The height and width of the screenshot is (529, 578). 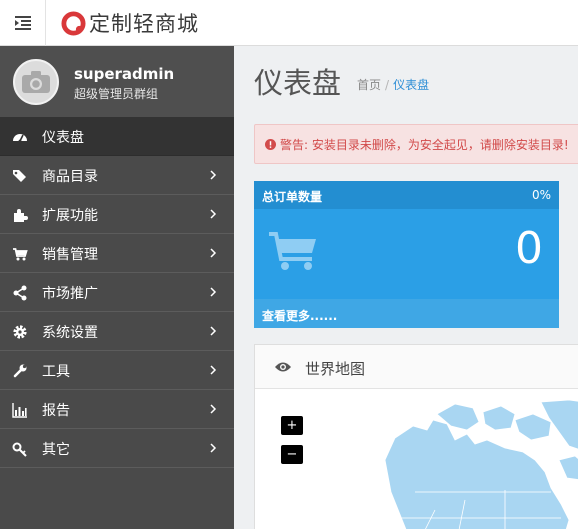 I want to click on menu-toggle-button, so click(x=23, y=23).